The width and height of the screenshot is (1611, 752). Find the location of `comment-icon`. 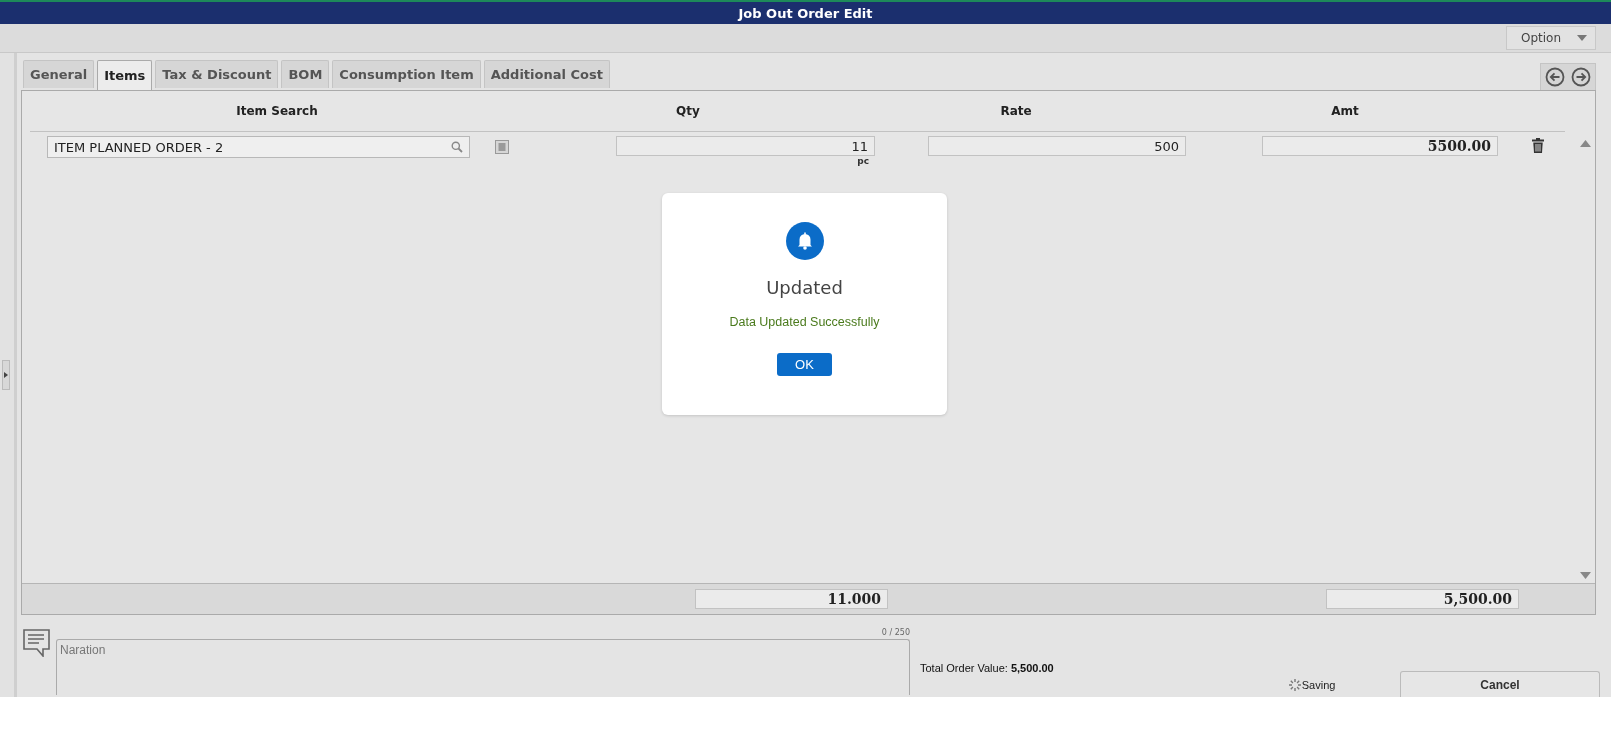

comment-icon is located at coordinates (36, 643).